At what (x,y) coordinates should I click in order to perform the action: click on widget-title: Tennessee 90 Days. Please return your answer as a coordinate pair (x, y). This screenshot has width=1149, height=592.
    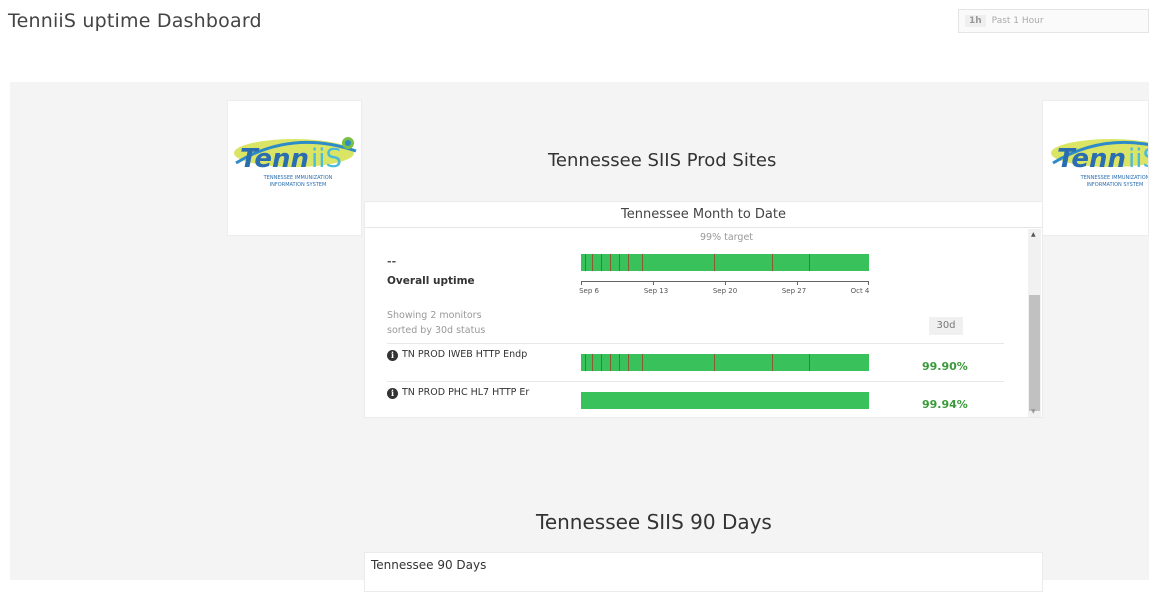
    Looking at the image, I should click on (429, 565).